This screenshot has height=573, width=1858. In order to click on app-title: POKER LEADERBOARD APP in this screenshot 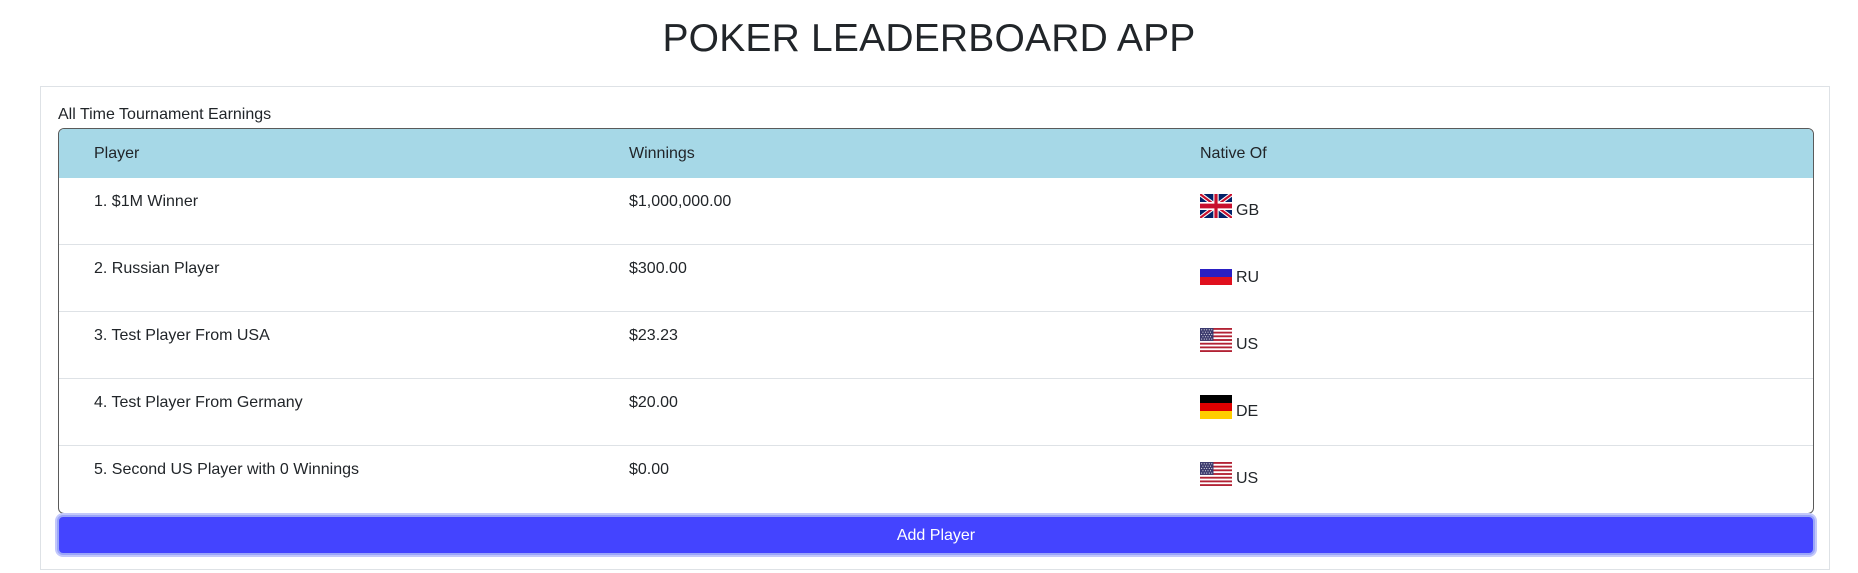, I will do `click(929, 38)`.